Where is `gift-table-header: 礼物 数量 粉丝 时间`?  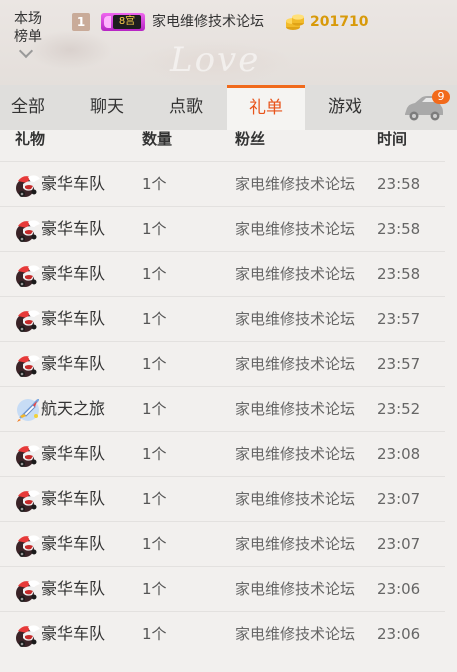 gift-table-header: 礼物 数量 粉丝 时间 is located at coordinates (228, 145).